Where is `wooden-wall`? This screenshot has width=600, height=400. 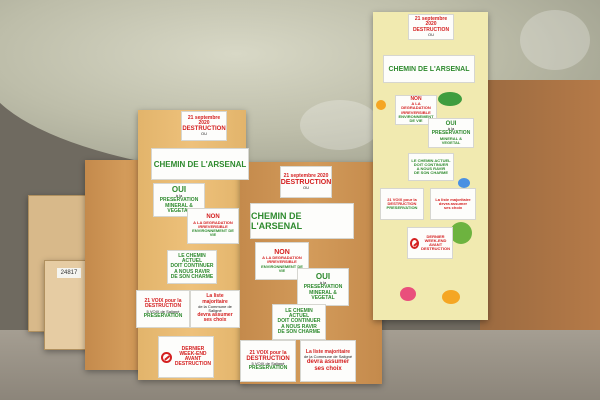
wooden-wall is located at coordinates (540, 215).